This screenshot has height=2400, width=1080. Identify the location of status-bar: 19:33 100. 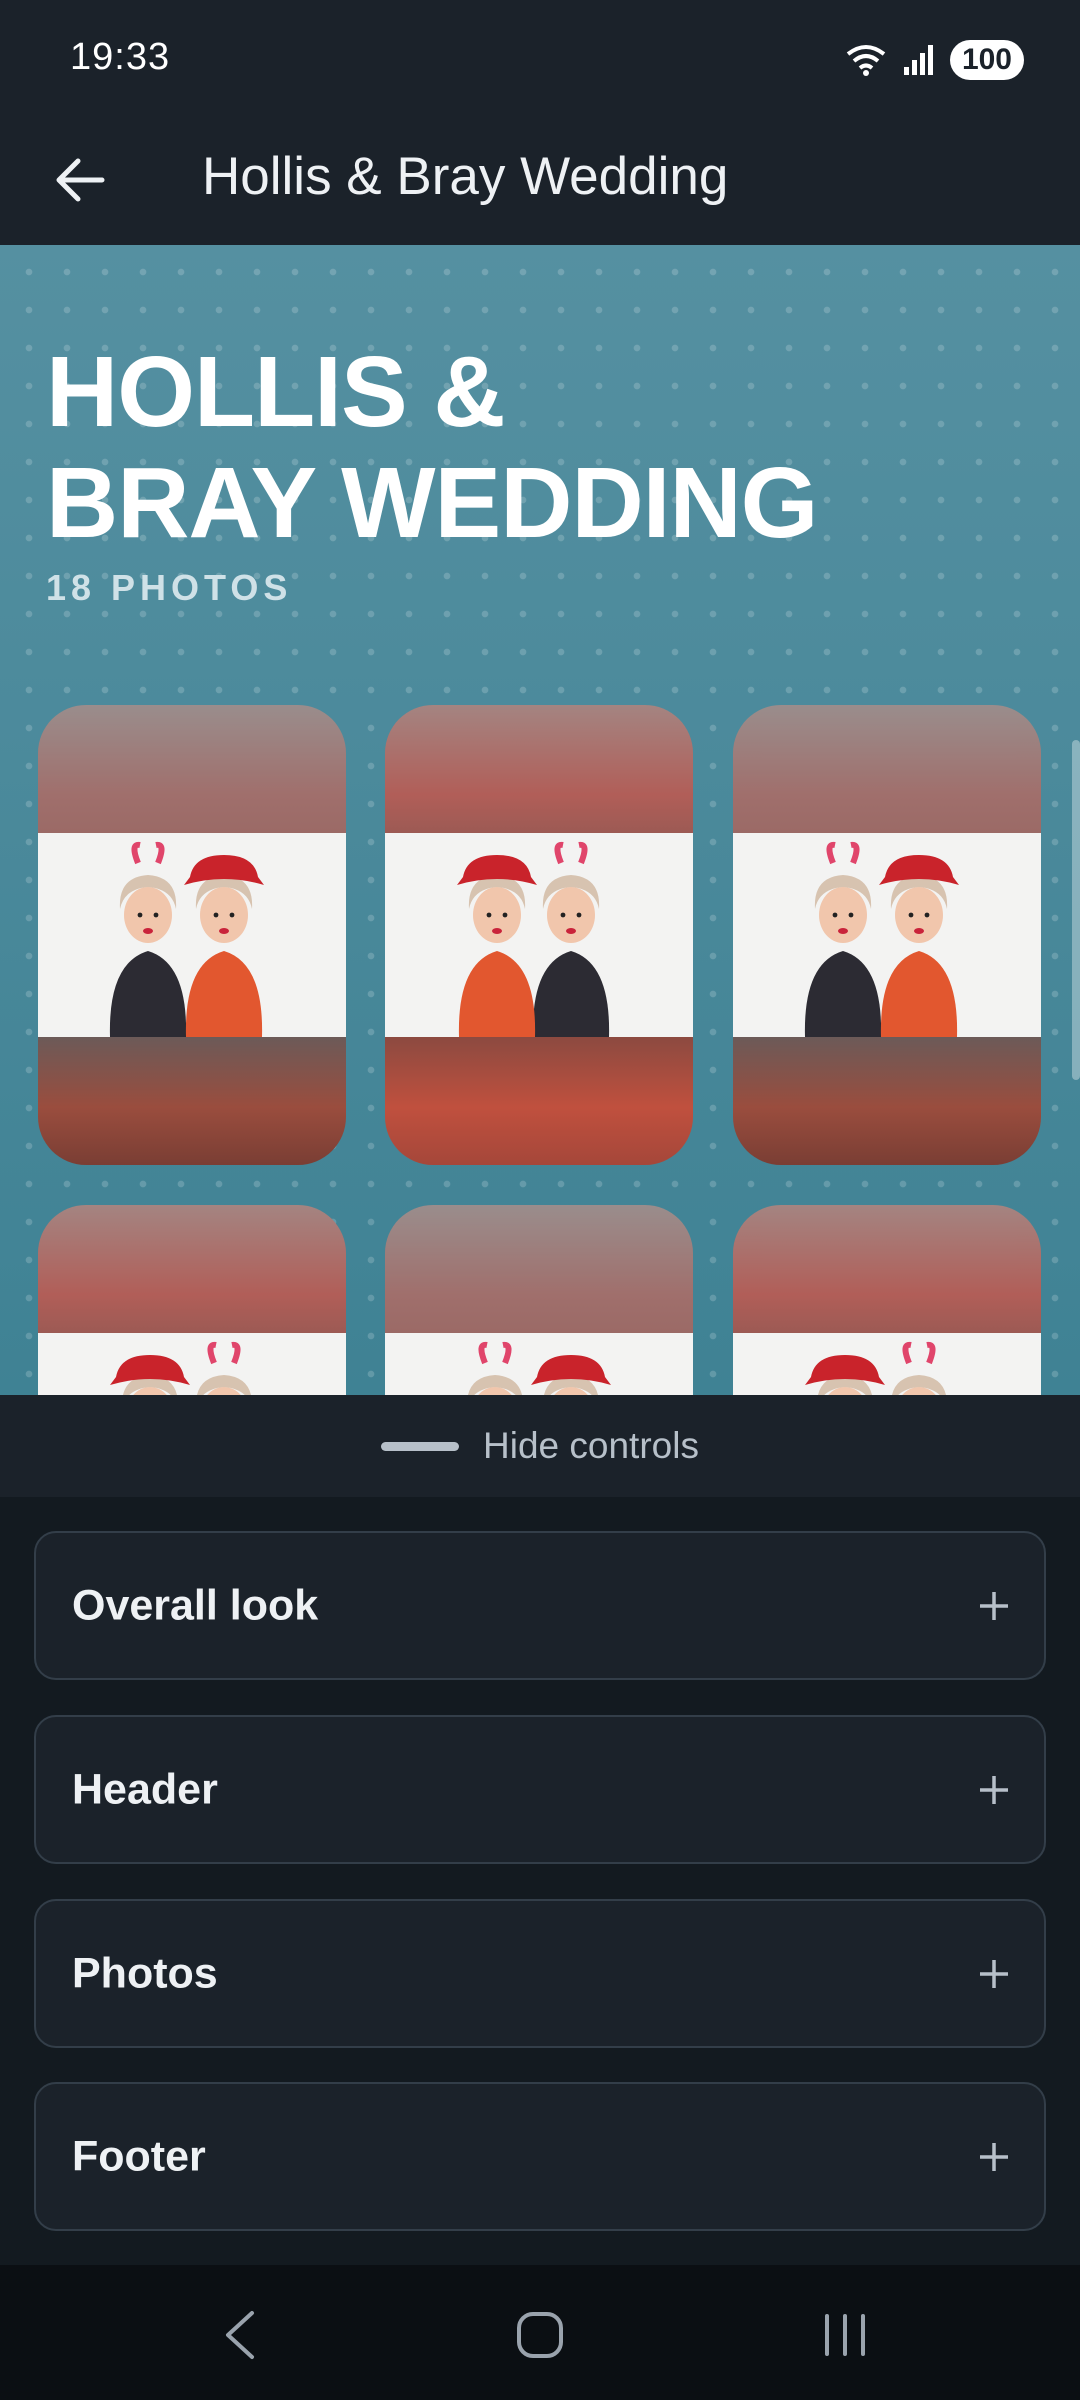
(540, 60).